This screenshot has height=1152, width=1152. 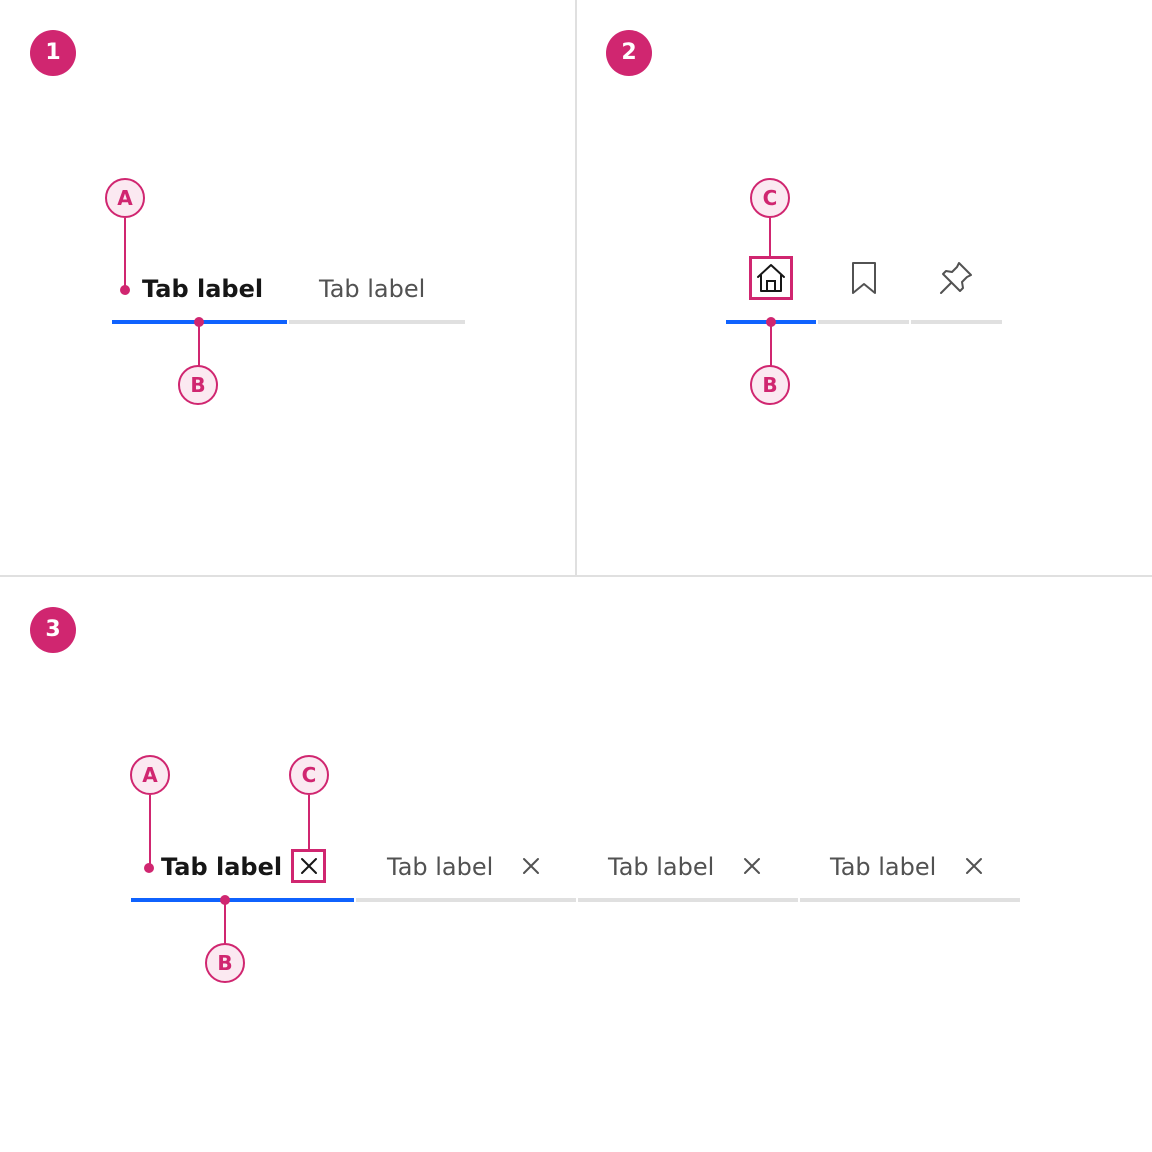 What do you see at coordinates (53, 630) in the screenshot?
I see `step-badge-3: 3` at bounding box center [53, 630].